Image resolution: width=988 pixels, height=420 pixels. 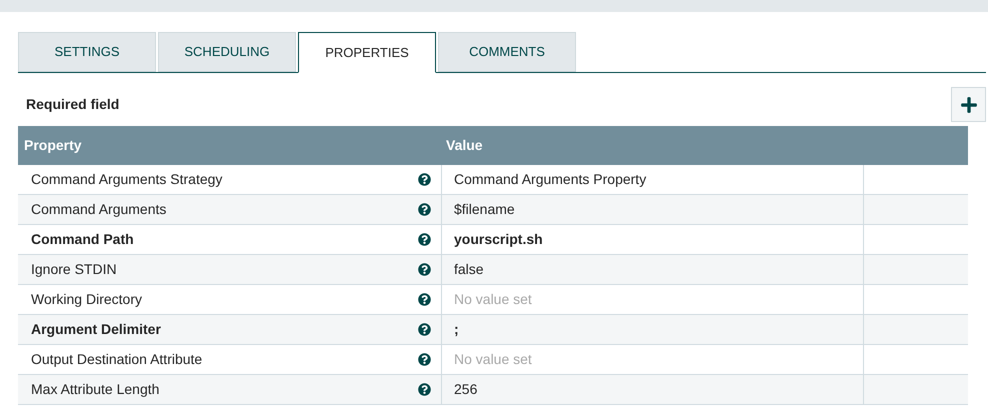 What do you see at coordinates (126, 179) in the screenshot?
I see `property-name: Command Arguments Strategy` at bounding box center [126, 179].